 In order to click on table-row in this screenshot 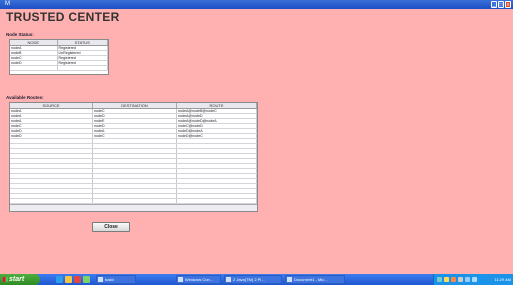, I will do `click(59, 68)`.